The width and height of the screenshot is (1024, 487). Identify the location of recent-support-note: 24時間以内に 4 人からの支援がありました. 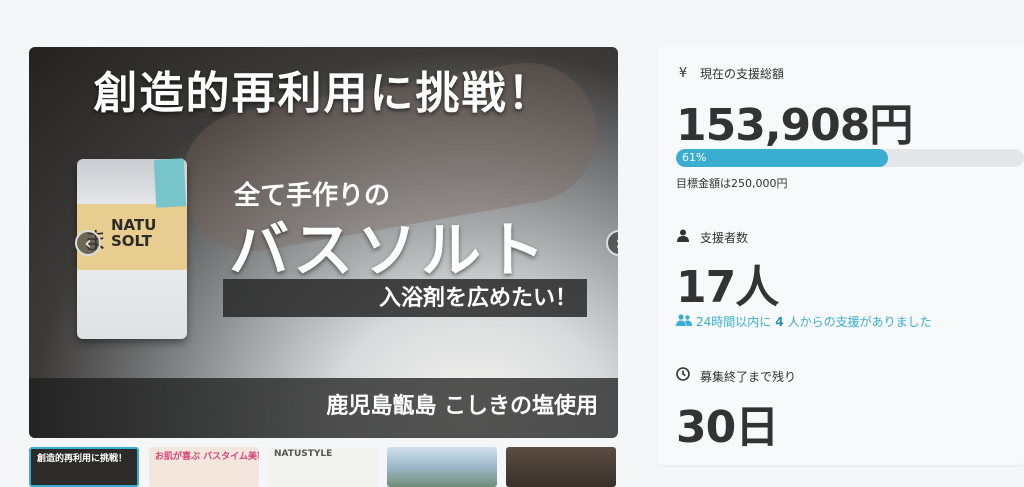
(804, 321).